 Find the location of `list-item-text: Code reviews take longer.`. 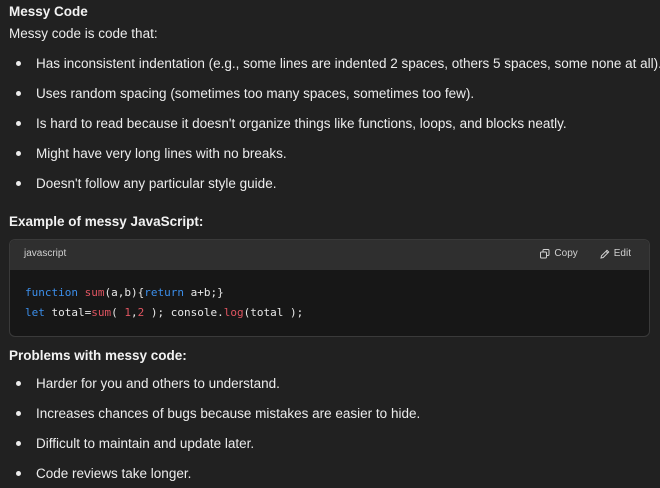

list-item-text: Code reviews take longer. is located at coordinates (114, 473).